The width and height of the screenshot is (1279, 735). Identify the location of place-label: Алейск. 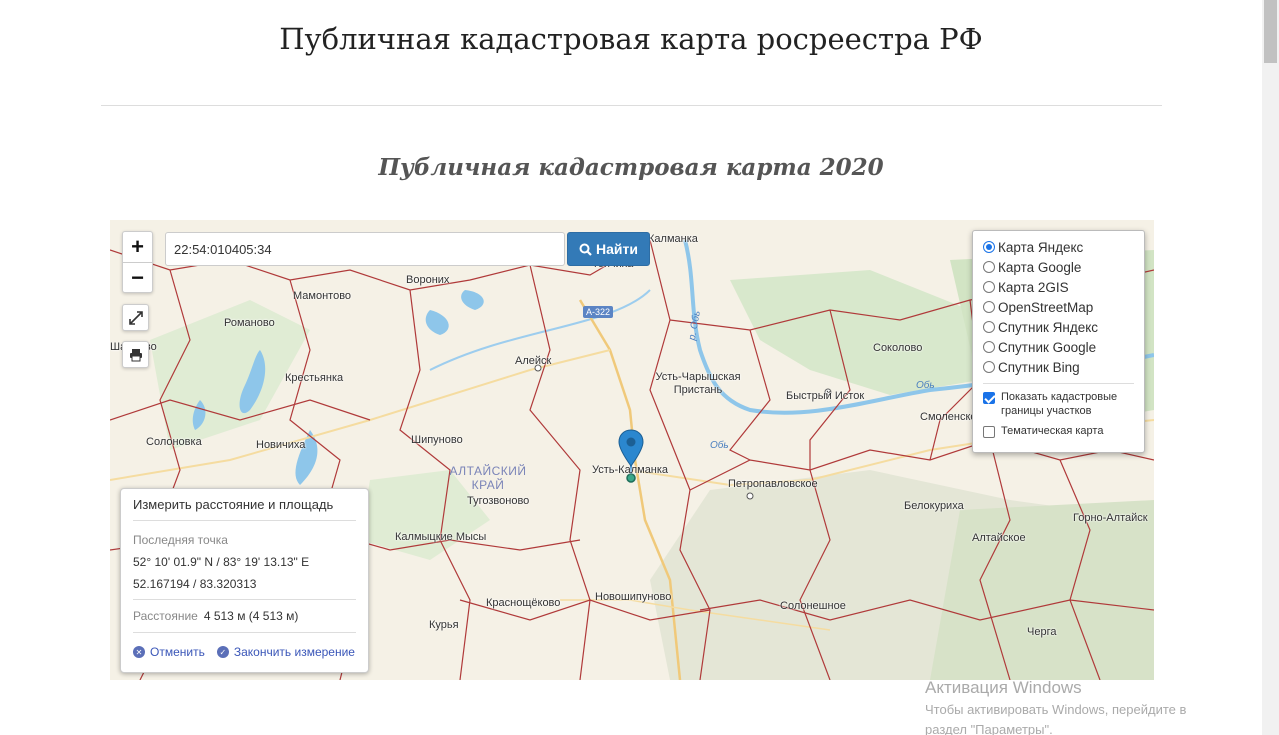
(533, 361).